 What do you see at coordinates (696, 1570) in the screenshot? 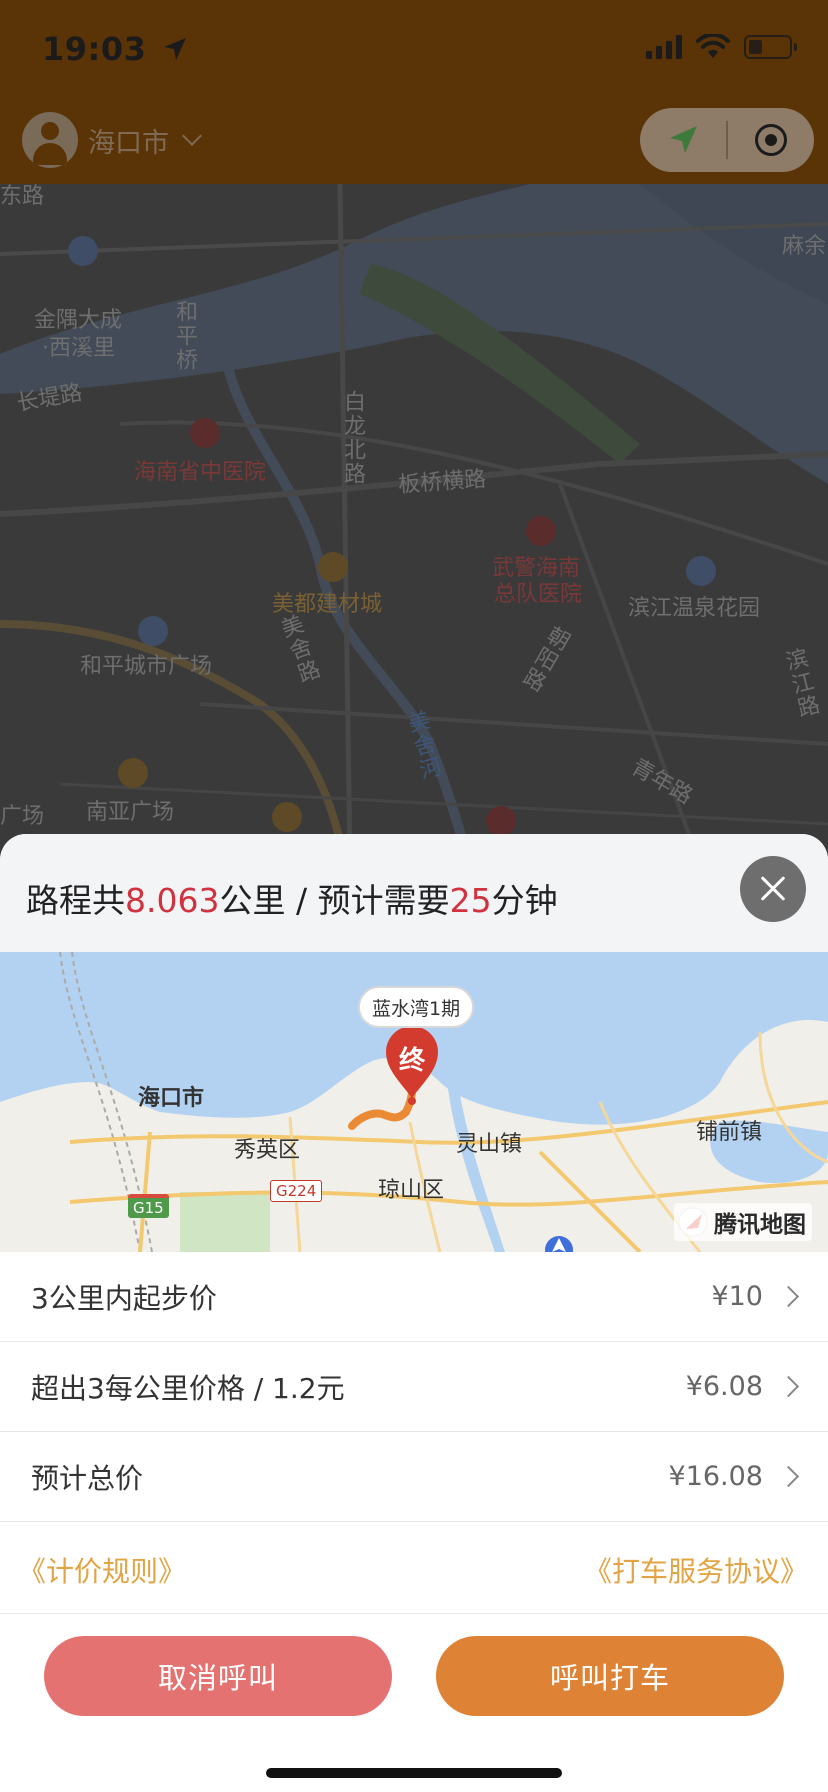
I see `service-agreement-link: 《打车服务协议》` at bounding box center [696, 1570].